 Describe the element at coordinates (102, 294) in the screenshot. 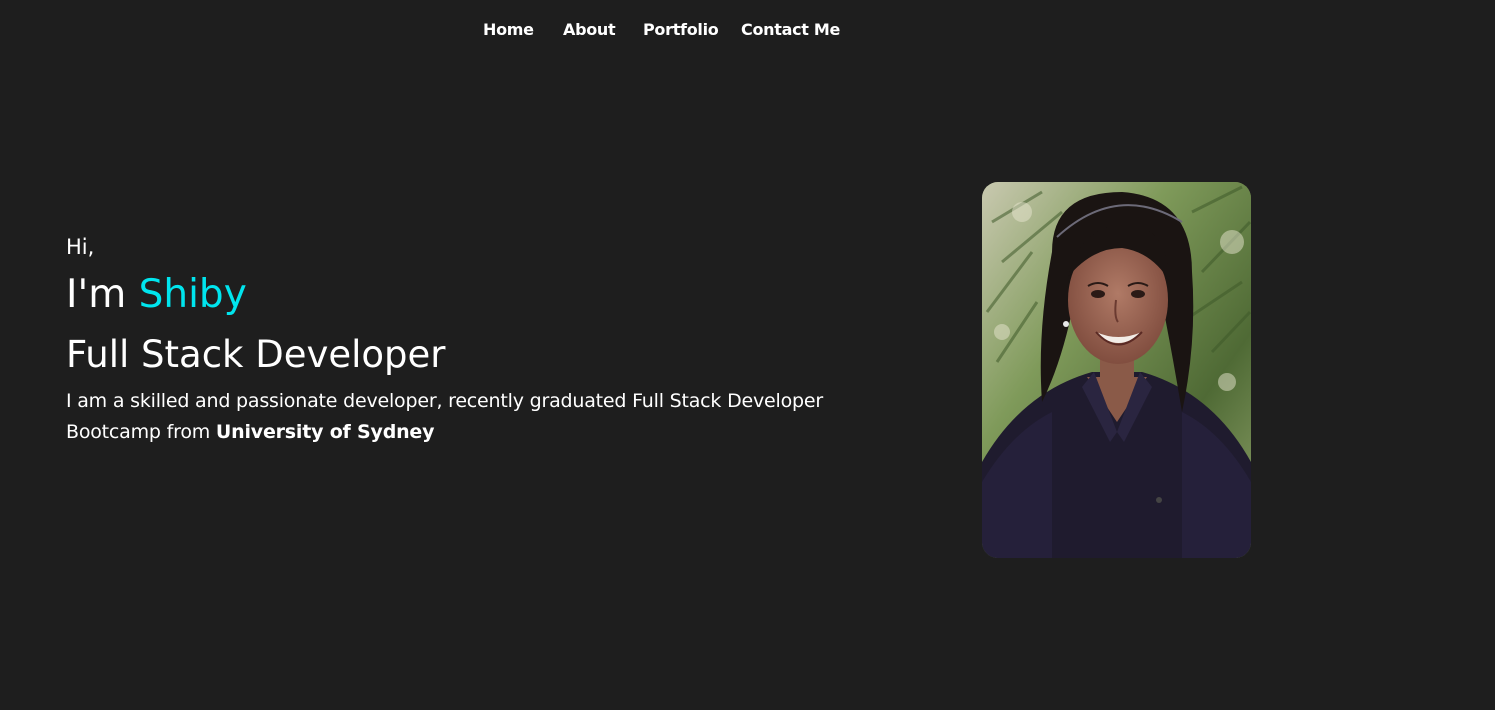

I see `hero-intro-prefix: I'm` at that location.